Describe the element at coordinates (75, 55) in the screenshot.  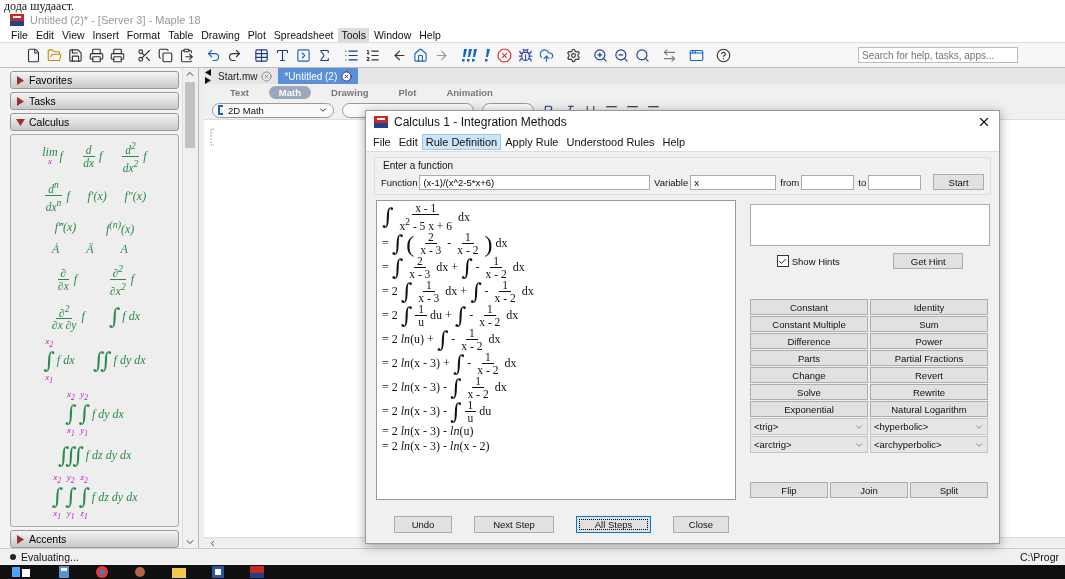
I see `save-icon` at that location.